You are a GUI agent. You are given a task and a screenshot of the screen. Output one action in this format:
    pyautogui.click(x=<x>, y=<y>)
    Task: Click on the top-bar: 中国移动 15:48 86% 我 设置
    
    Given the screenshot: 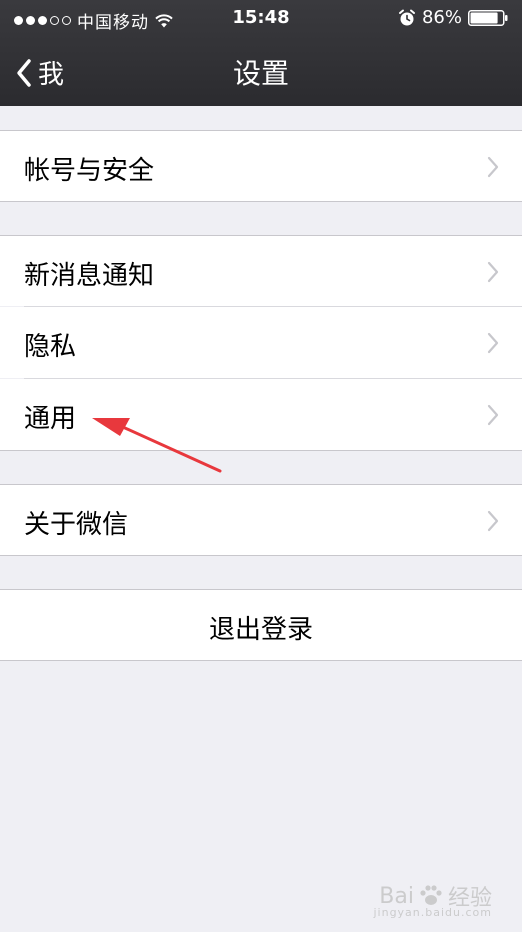 What is the action you would take?
    pyautogui.click(x=261, y=53)
    